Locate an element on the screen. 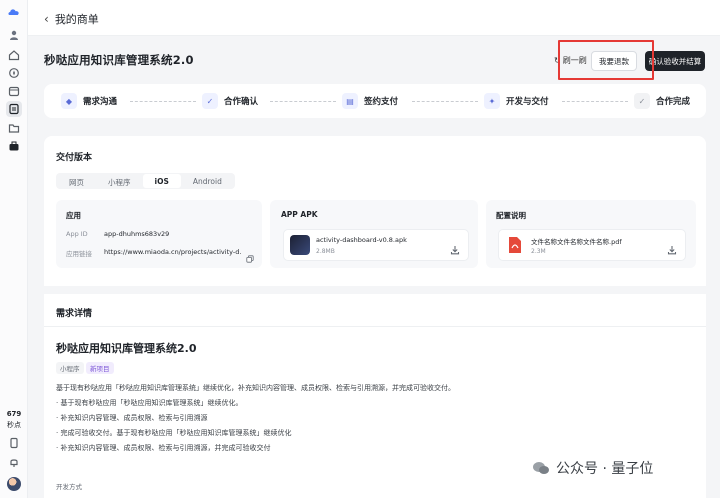  dev-mode-label: 开发方式 is located at coordinates (69, 487).